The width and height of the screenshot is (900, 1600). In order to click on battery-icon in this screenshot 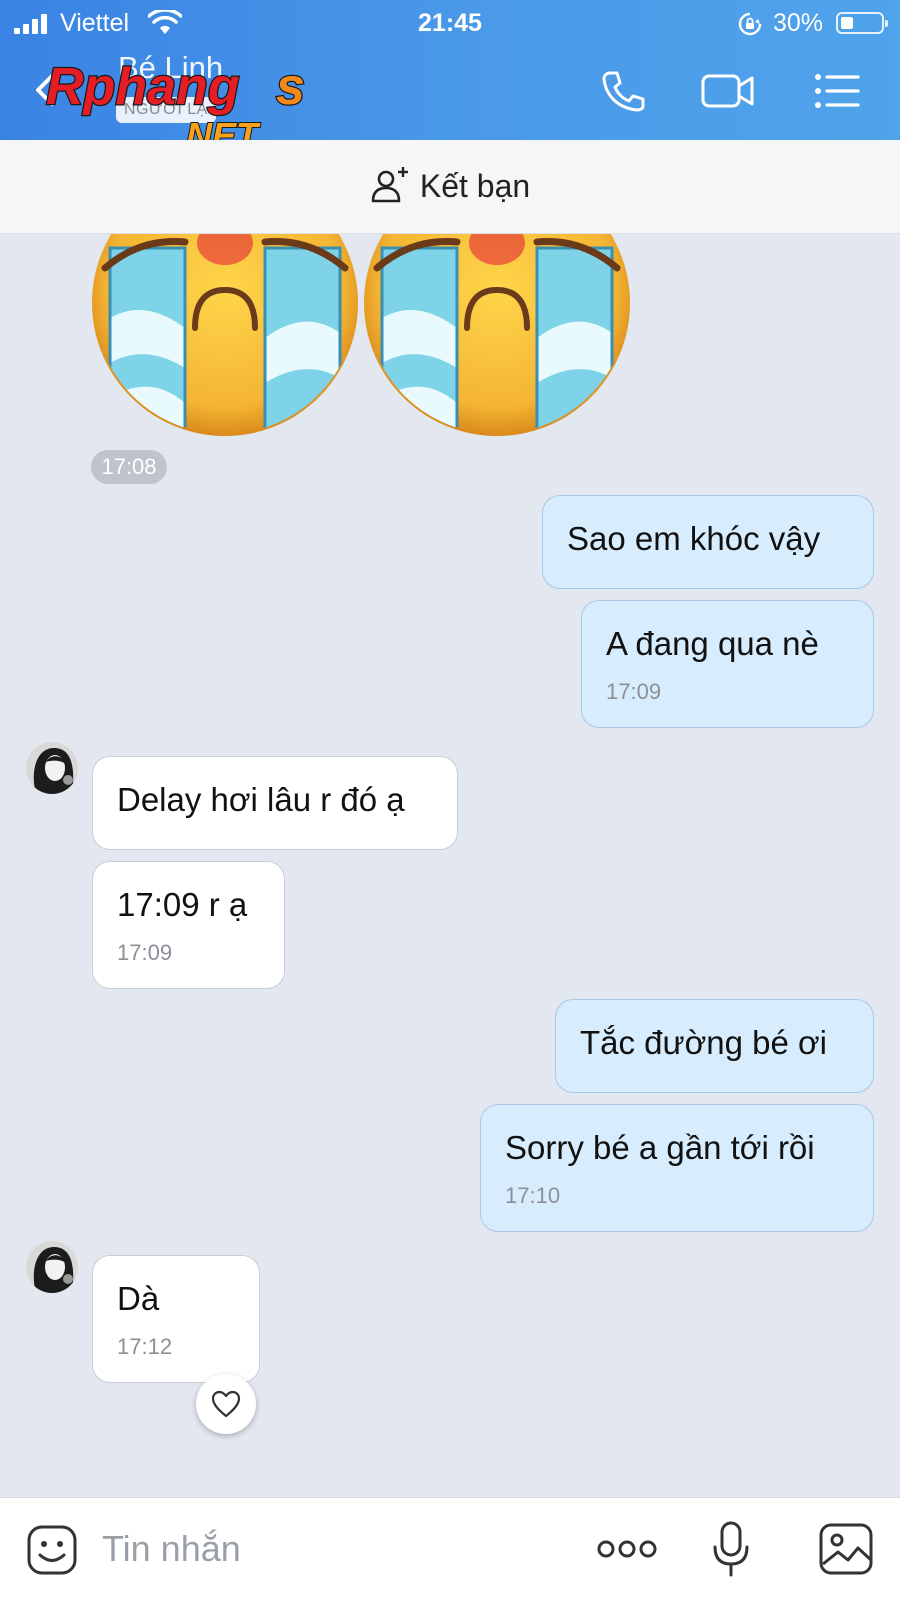, I will do `click(862, 23)`.